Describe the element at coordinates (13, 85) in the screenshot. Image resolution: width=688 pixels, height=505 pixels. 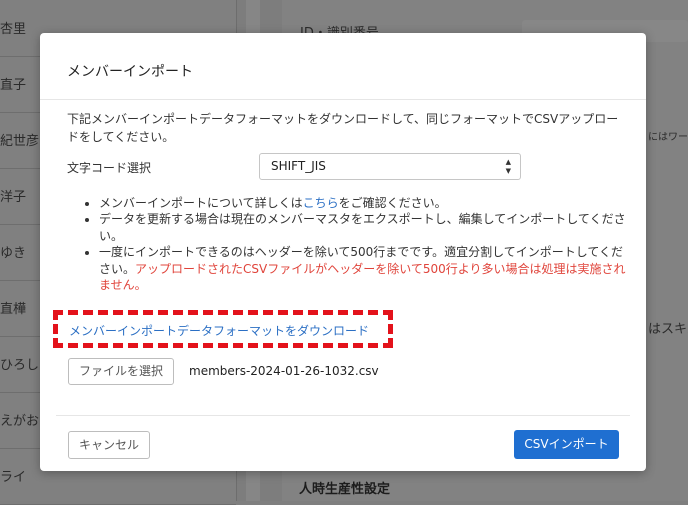
I see `member-name: 直子` at that location.